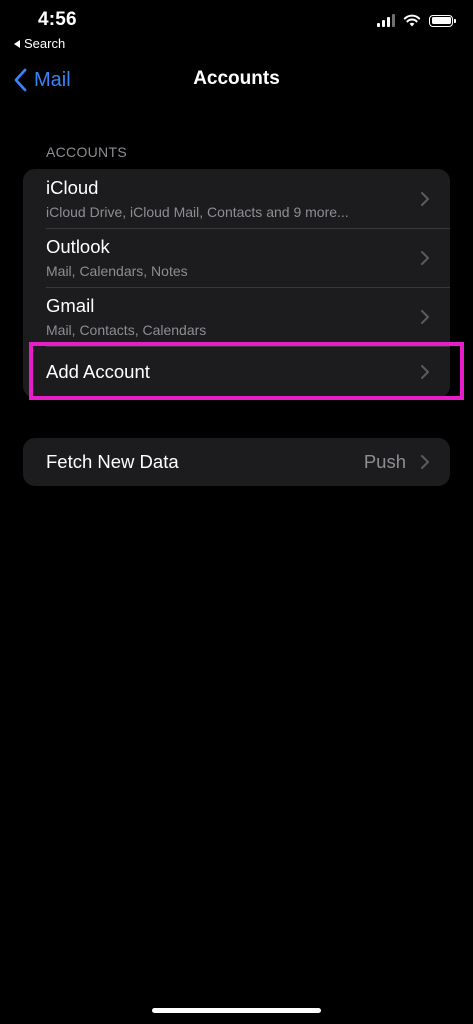 Image resolution: width=473 pixels, height=1024 pixels. What do you see at coordinates (384, 461) in the screenshot?
I see `fetch-new-data-value: Push` at bounding box center [384, 461].